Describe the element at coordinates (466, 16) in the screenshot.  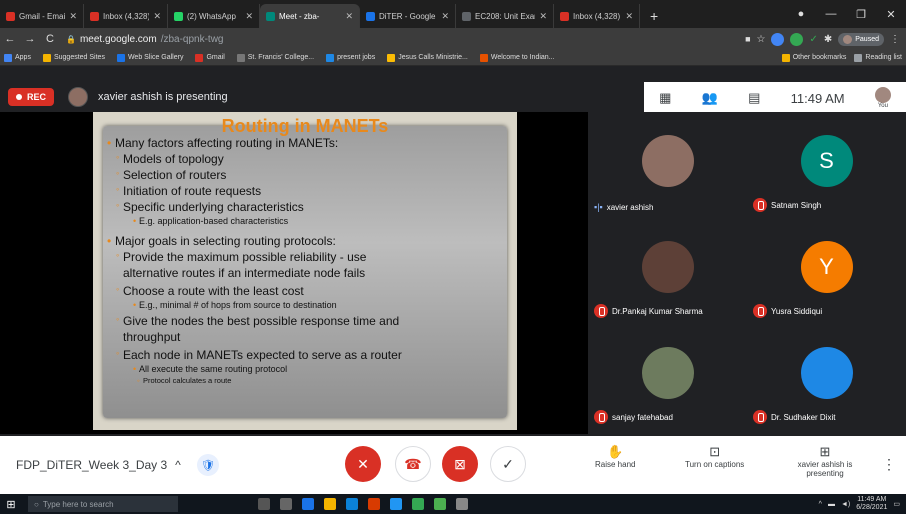
I see `tab-favicon-icon` at that location.